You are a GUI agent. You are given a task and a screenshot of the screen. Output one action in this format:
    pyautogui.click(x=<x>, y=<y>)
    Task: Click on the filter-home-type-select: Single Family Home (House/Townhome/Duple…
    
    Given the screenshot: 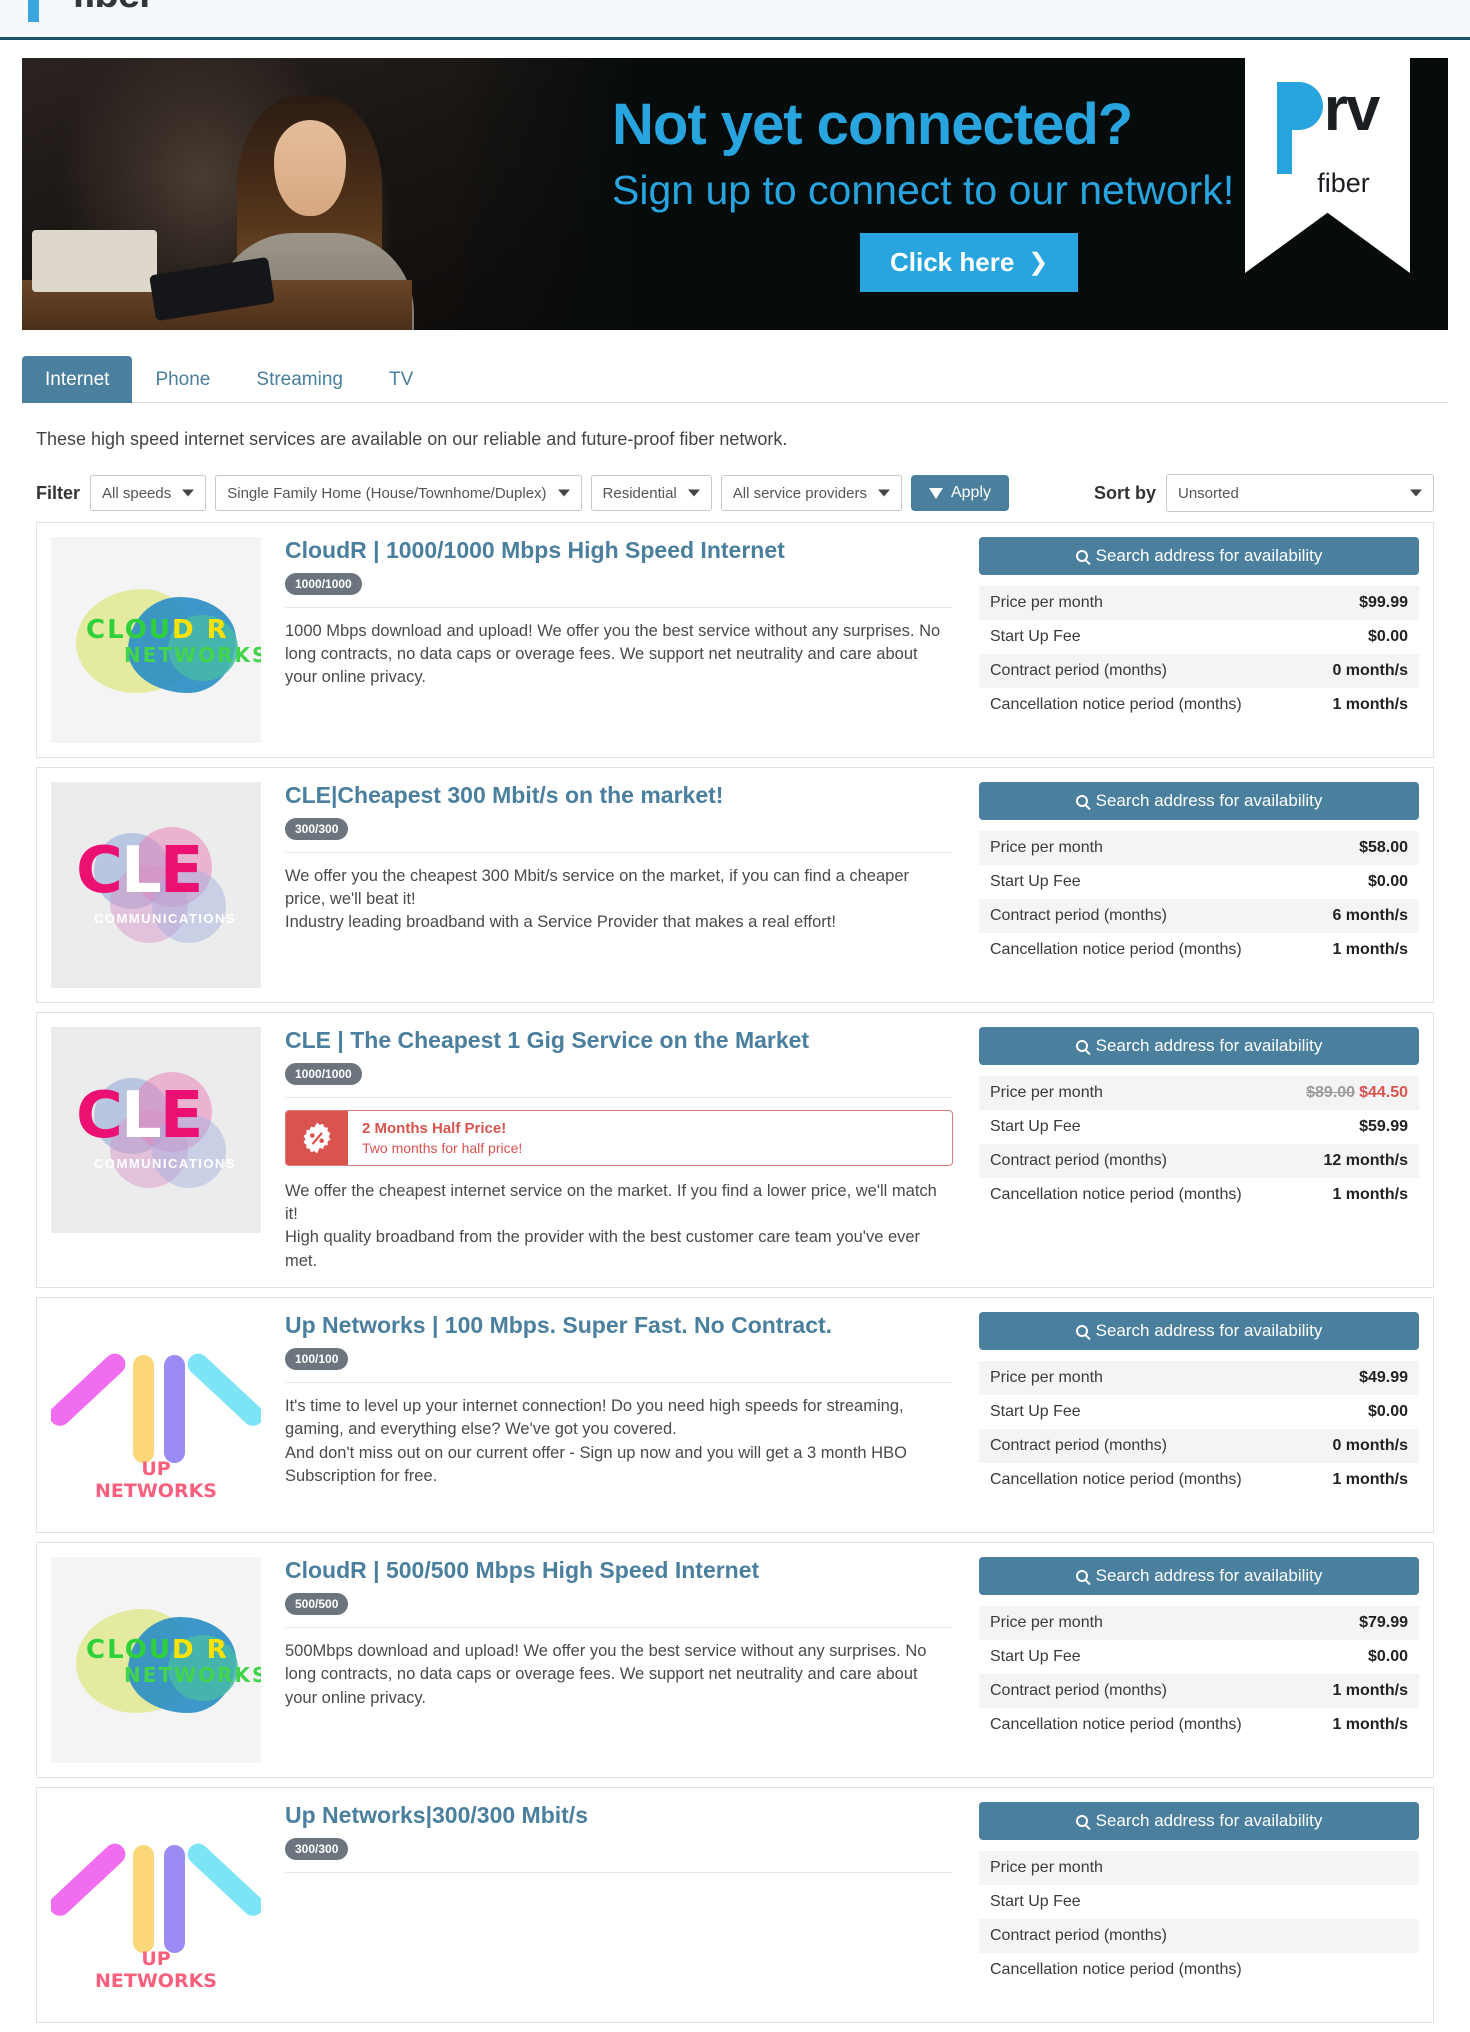 What is the action you would take?
    pyautogui.click(x=398, y=493)
    